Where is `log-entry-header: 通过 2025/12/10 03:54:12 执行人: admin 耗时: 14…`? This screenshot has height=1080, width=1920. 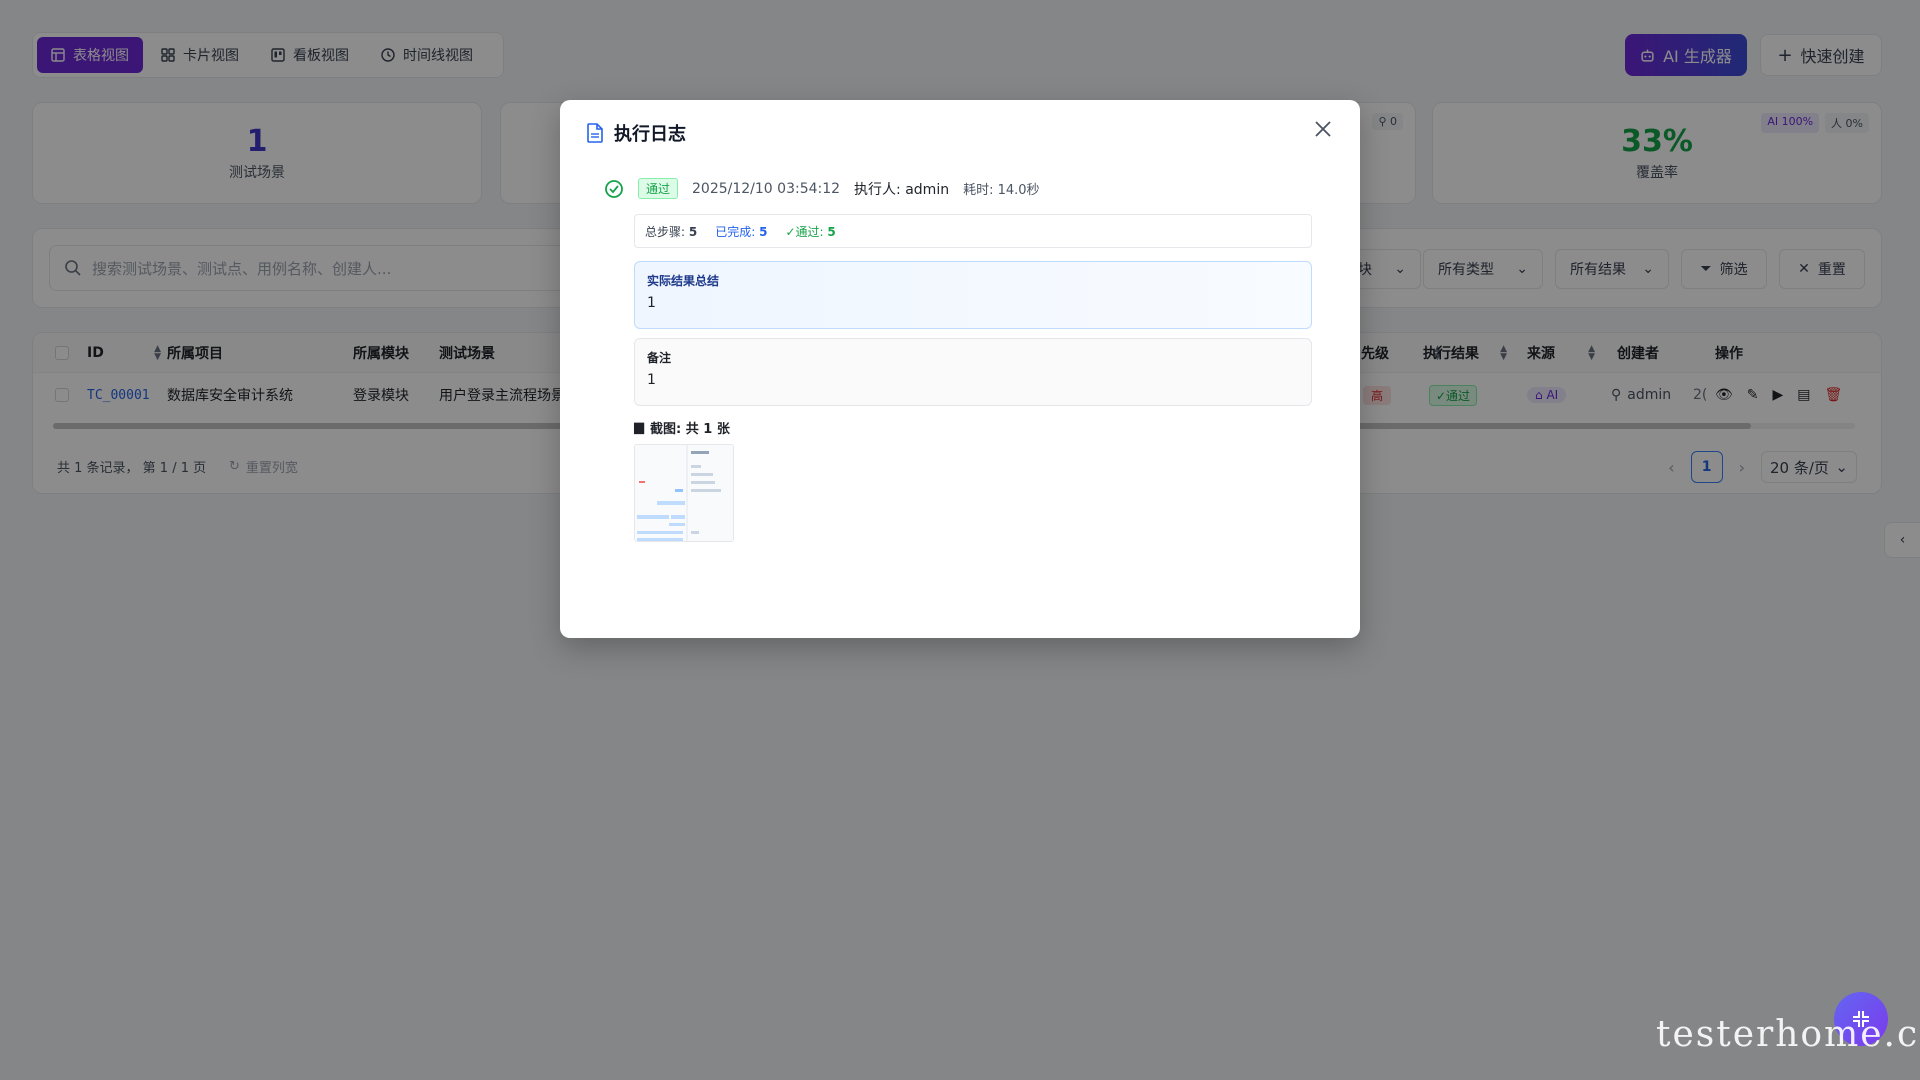 log-entry-header: 通过 2025/12/10 03:54:12 执行人: admin 耗时: 14… is located at coordinates (822, 188).